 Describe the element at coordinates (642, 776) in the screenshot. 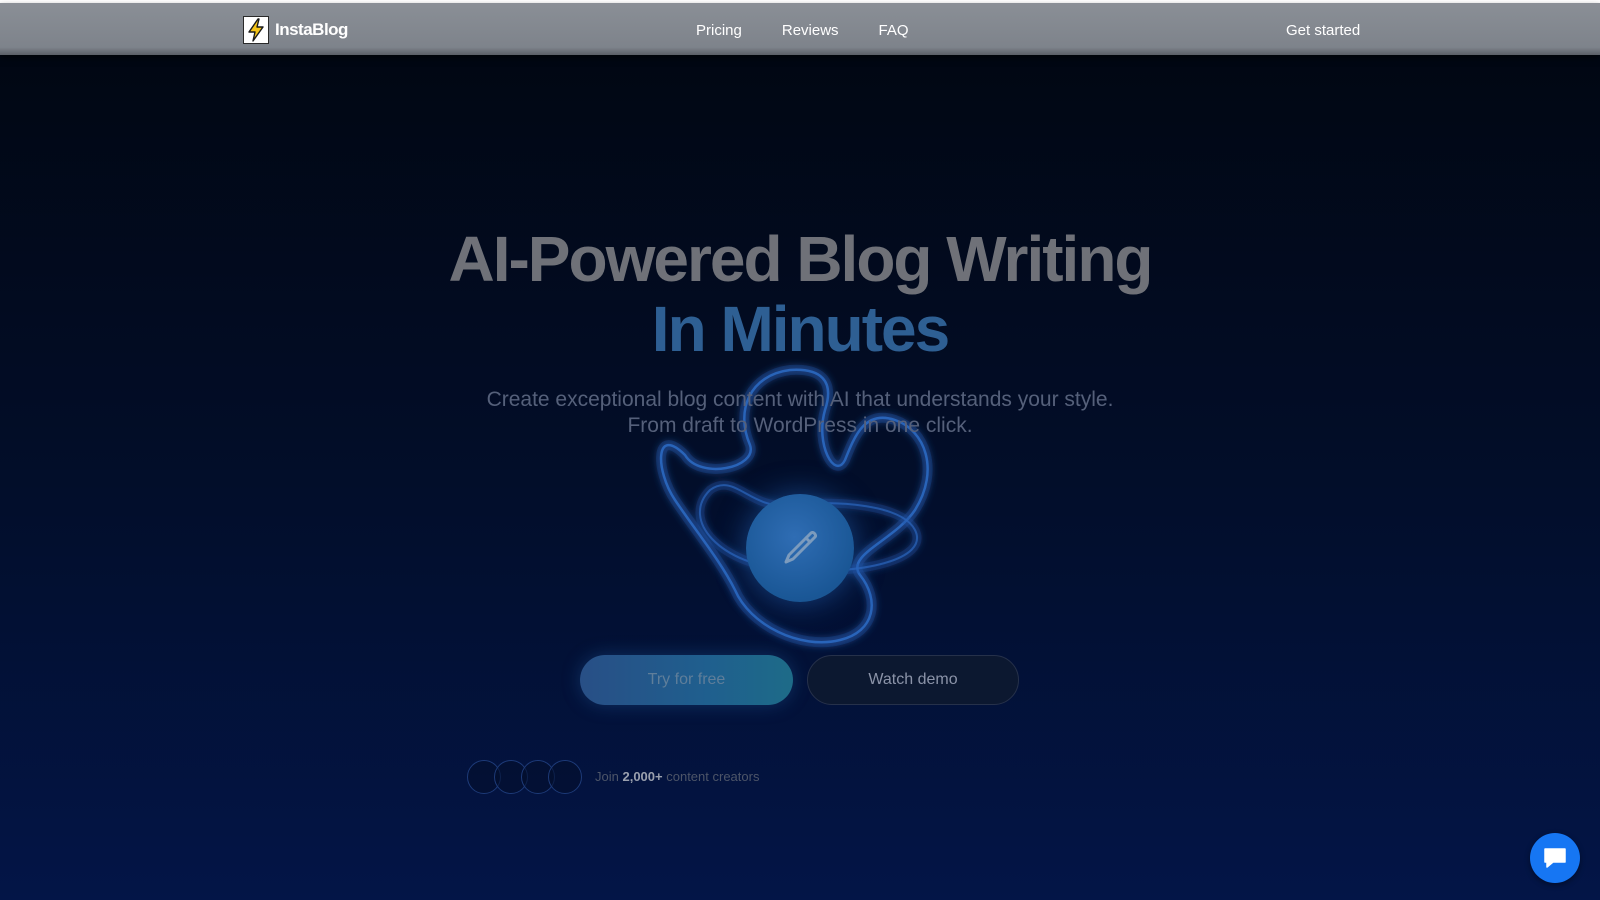

I see `social-proof-count: 2,000+` at that location.